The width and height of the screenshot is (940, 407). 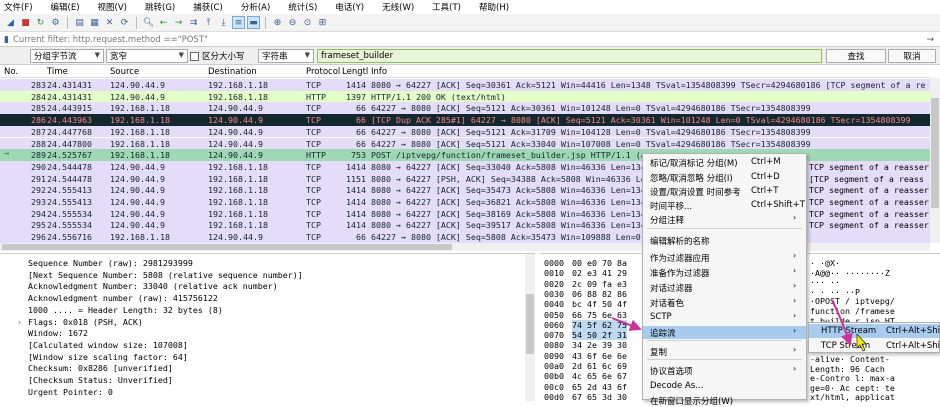 What do you see at coordinates (108, 357) in the screenshot?
I see `detail-field: [Window size scaling factor: 64]` at bounding box center [108, 357].